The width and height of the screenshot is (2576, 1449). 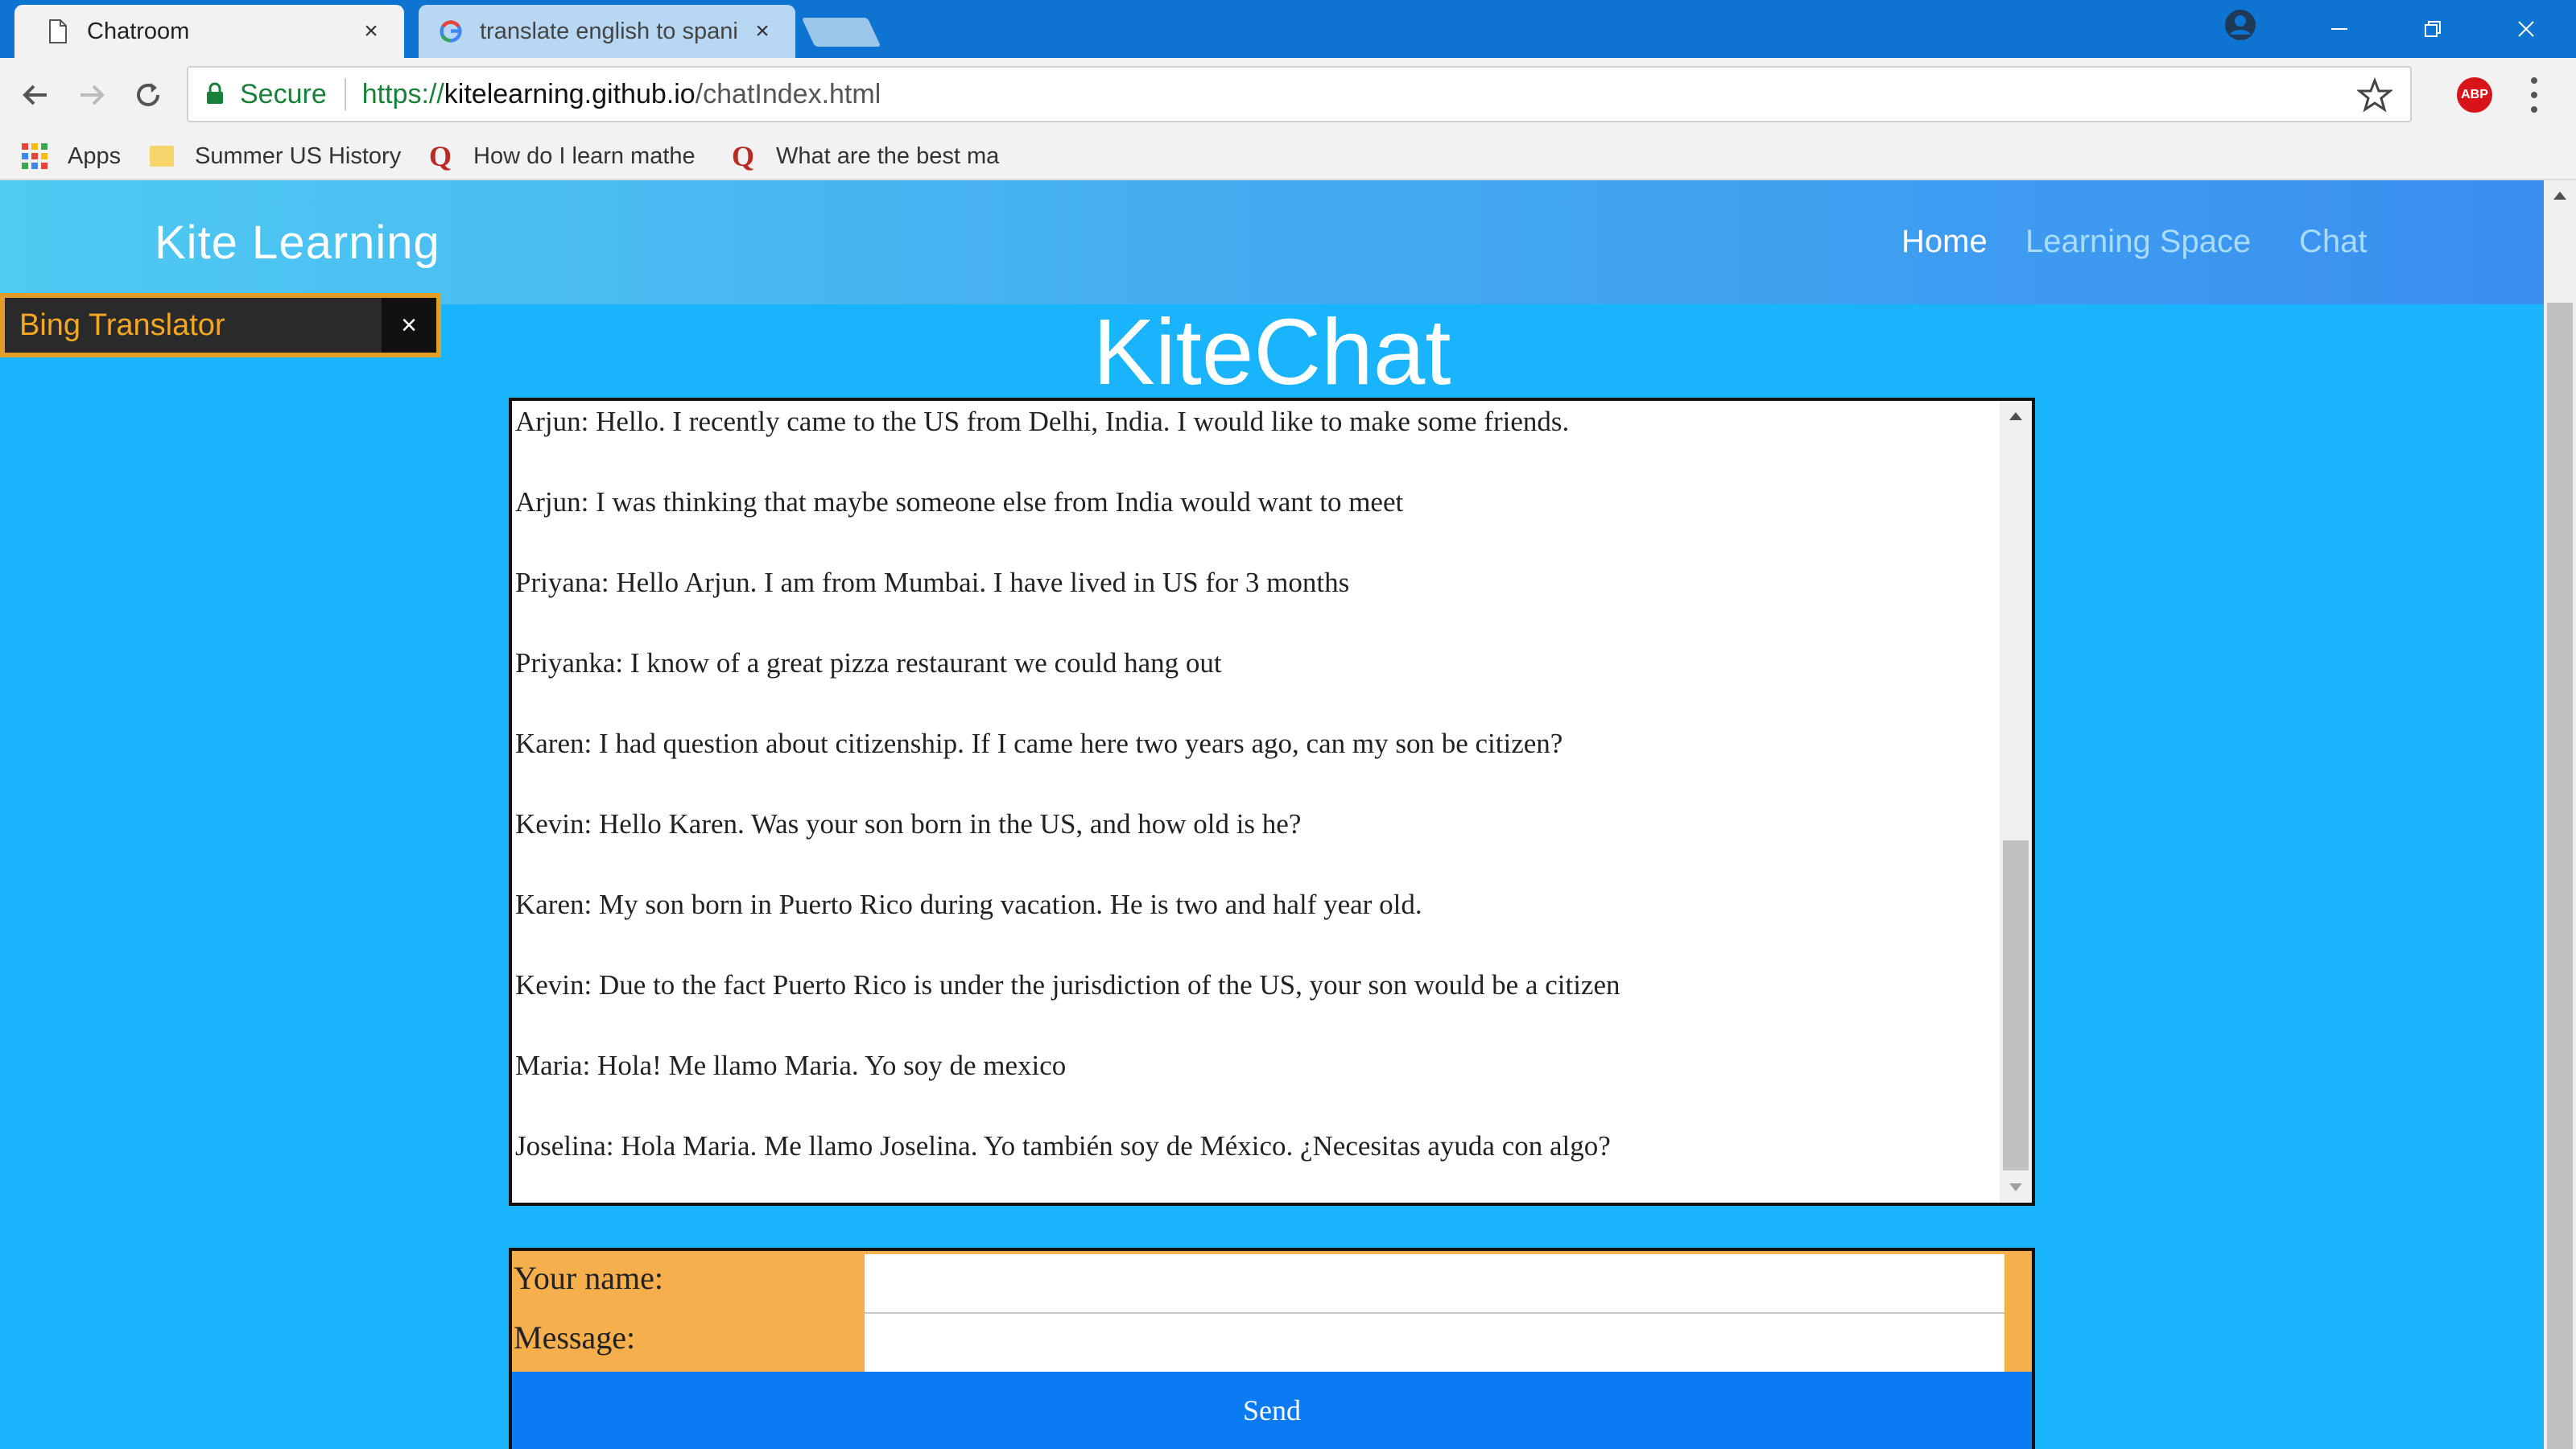 What do you see at coordinates (216, 94) in the screenshot?
I see `lock-icon` at bounding box center [216, 94].